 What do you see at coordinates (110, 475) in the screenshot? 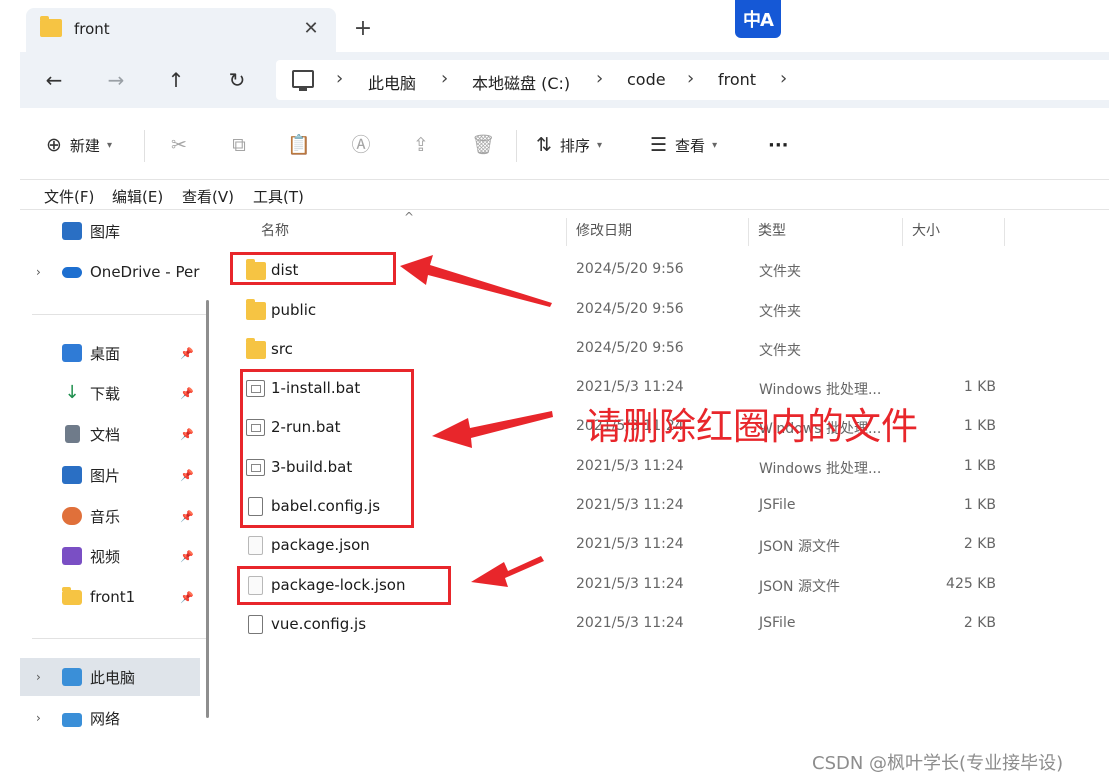
I see `sidebar-item-pictures: 图片 📌` at bounding box center [110, 475].